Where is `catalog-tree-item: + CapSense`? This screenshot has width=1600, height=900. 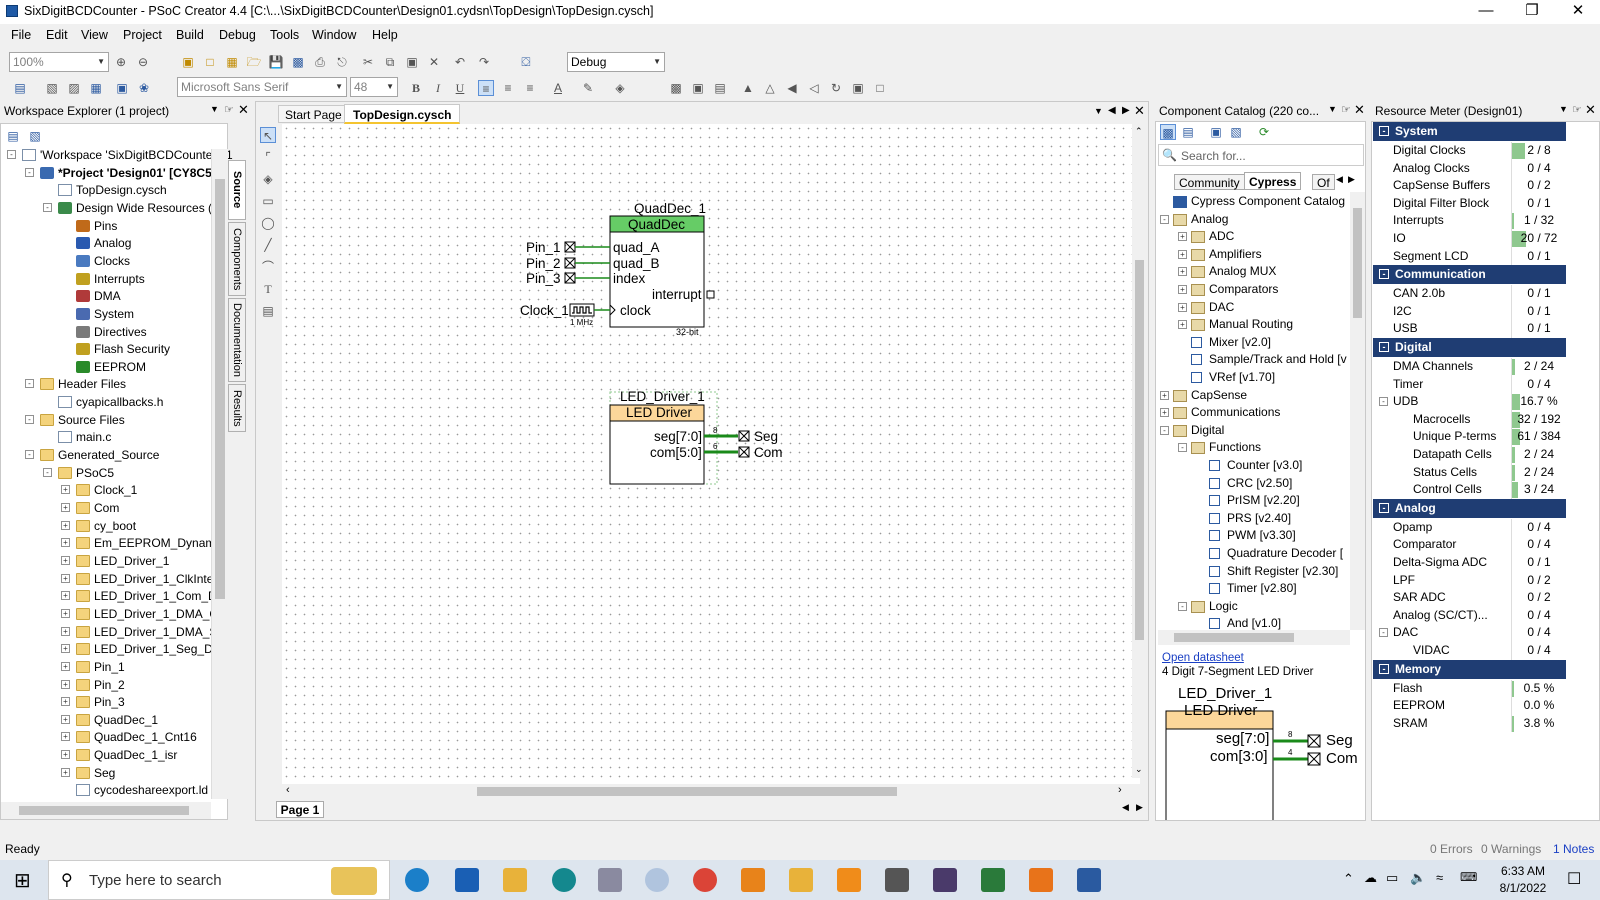 catalog-tree-item: + CapSense is located at coordinates (1252, 396).